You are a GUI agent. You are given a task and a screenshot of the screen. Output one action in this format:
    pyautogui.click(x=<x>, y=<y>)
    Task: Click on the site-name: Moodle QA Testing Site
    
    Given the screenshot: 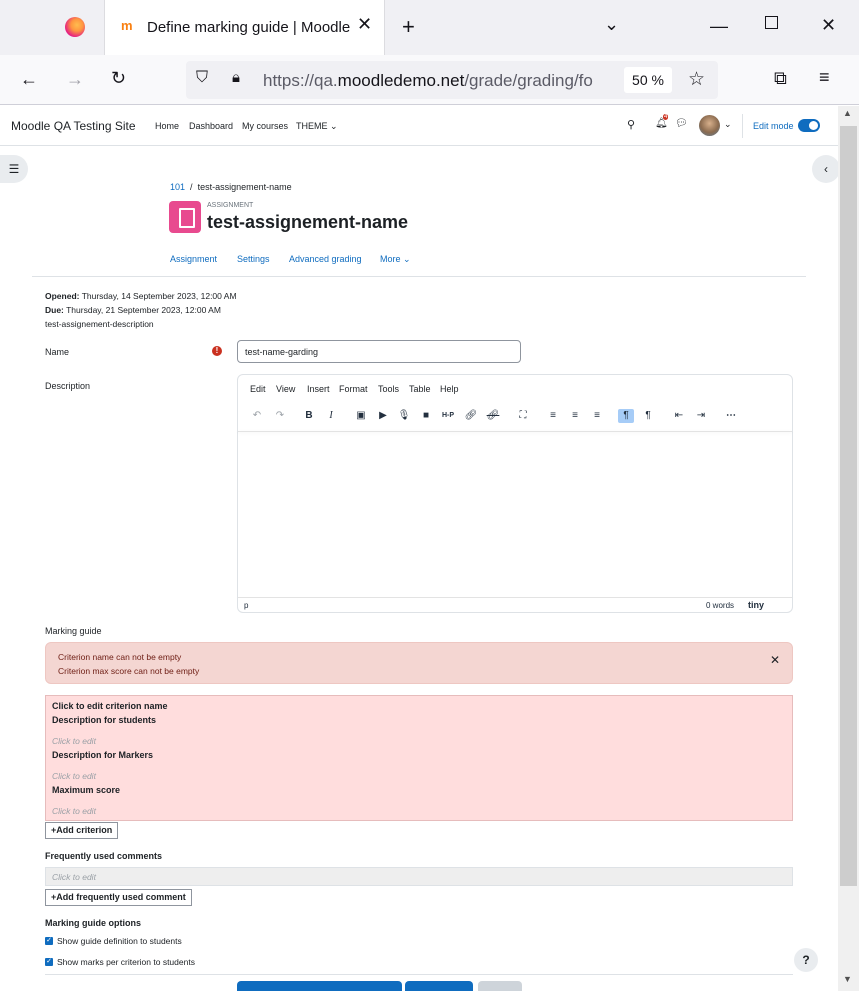 What is the action you would take?
    pyautogui.click(x=73, y=126)
    